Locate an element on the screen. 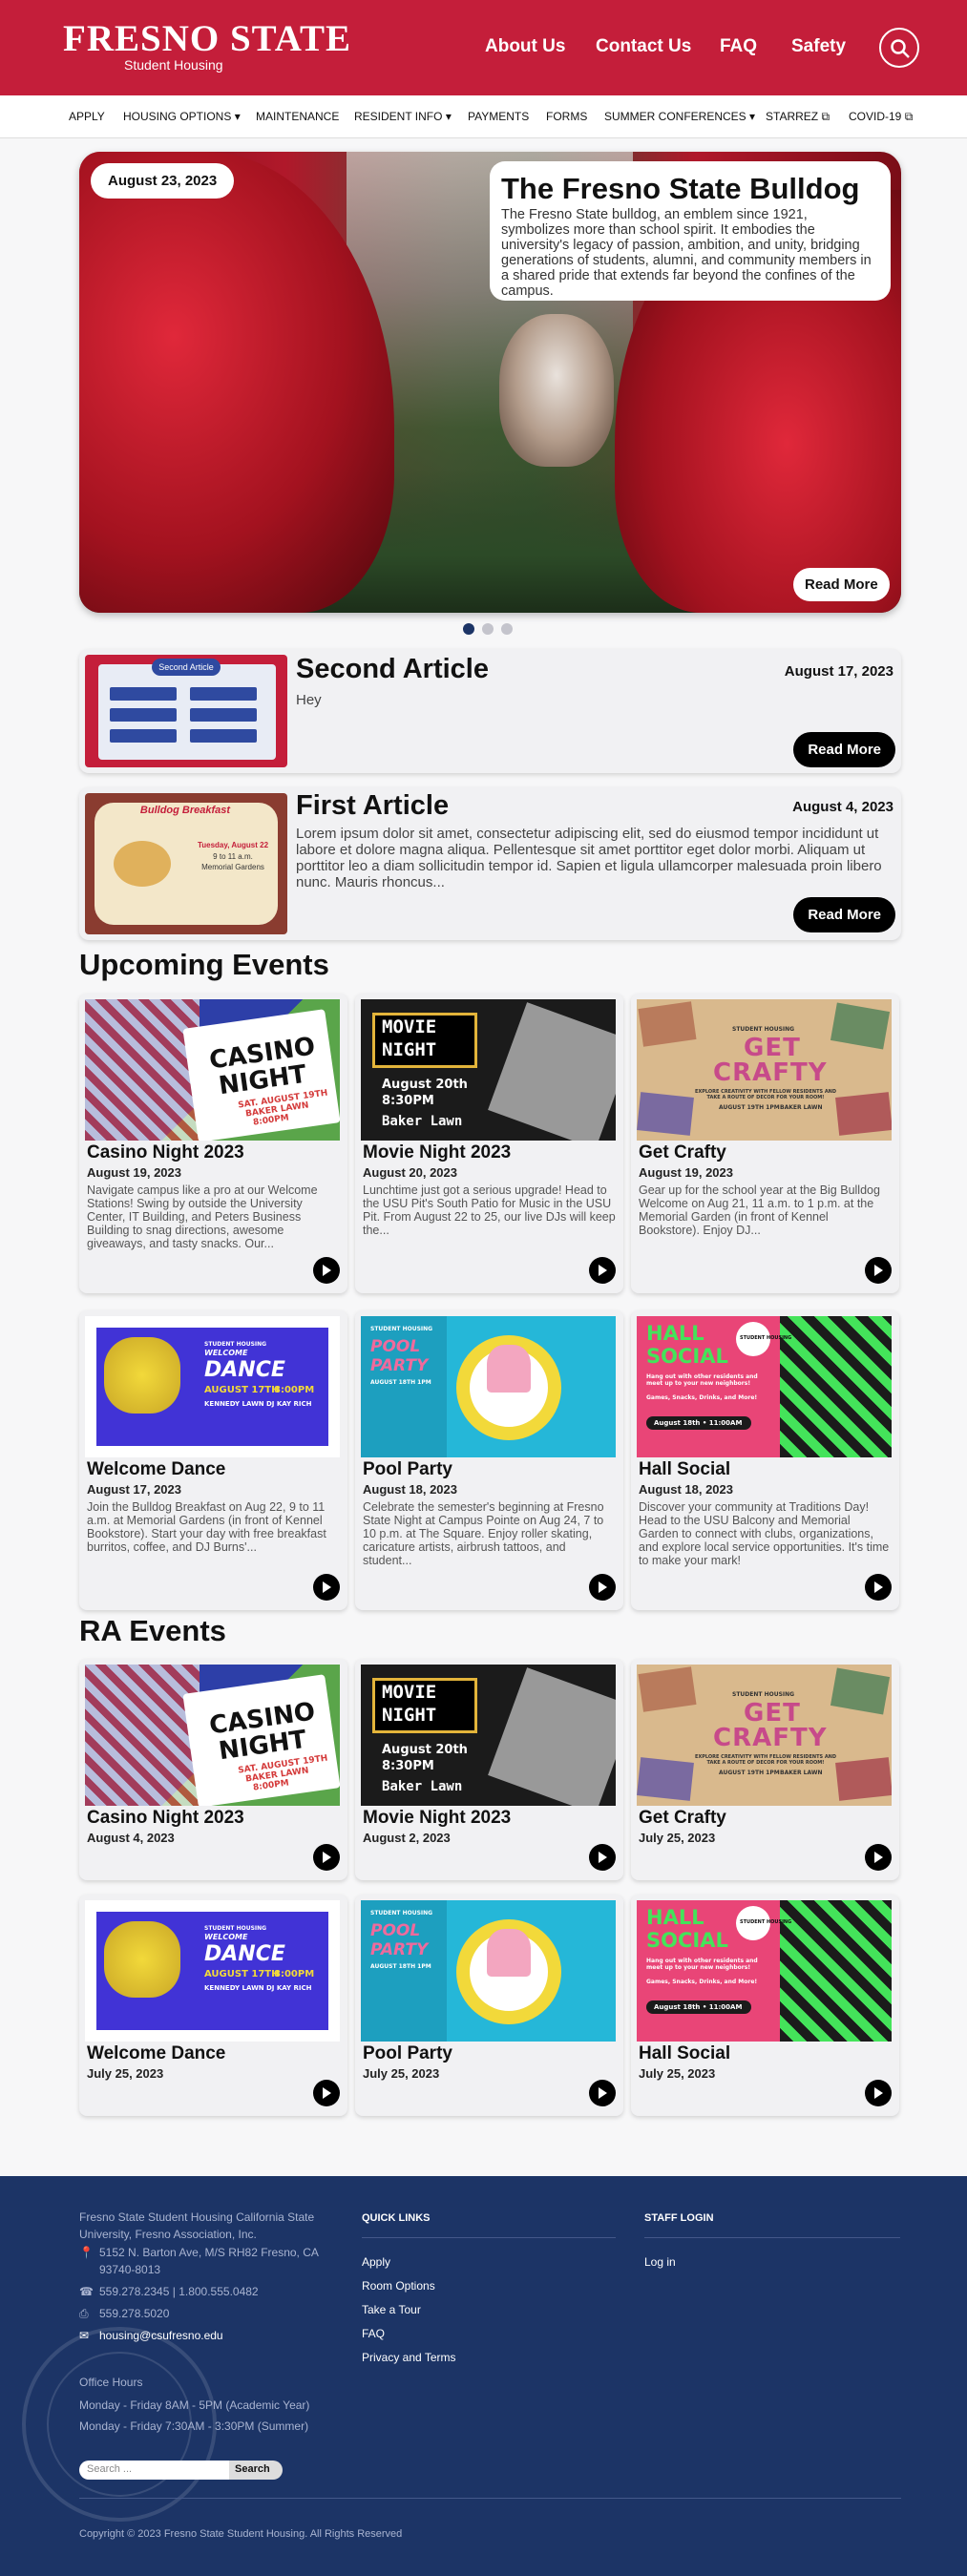 The width and height of the screenshot is (967, 2576). subnav-resident-info: RESIDENT INFO ▾ is located at coordinates (403, 116).